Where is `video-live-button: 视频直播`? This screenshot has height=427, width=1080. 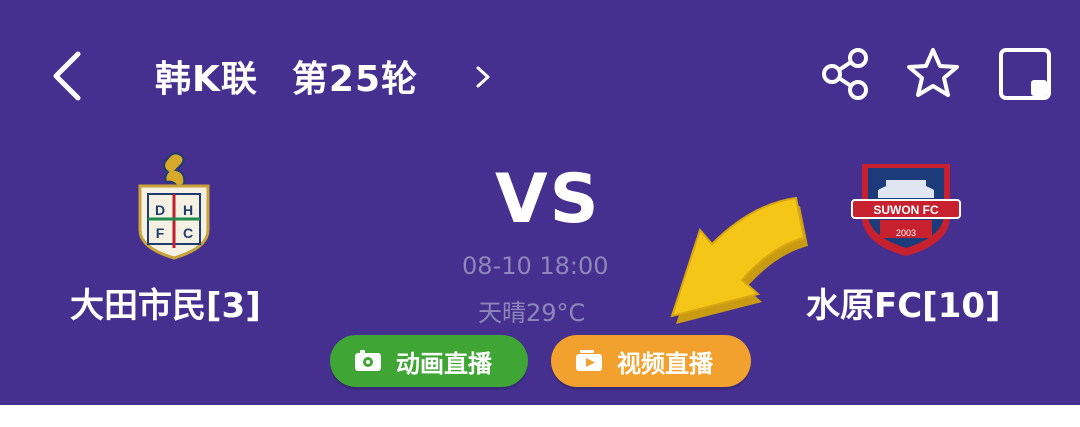
video-live-button: 视频直播 is located at coordinates (651, 361).